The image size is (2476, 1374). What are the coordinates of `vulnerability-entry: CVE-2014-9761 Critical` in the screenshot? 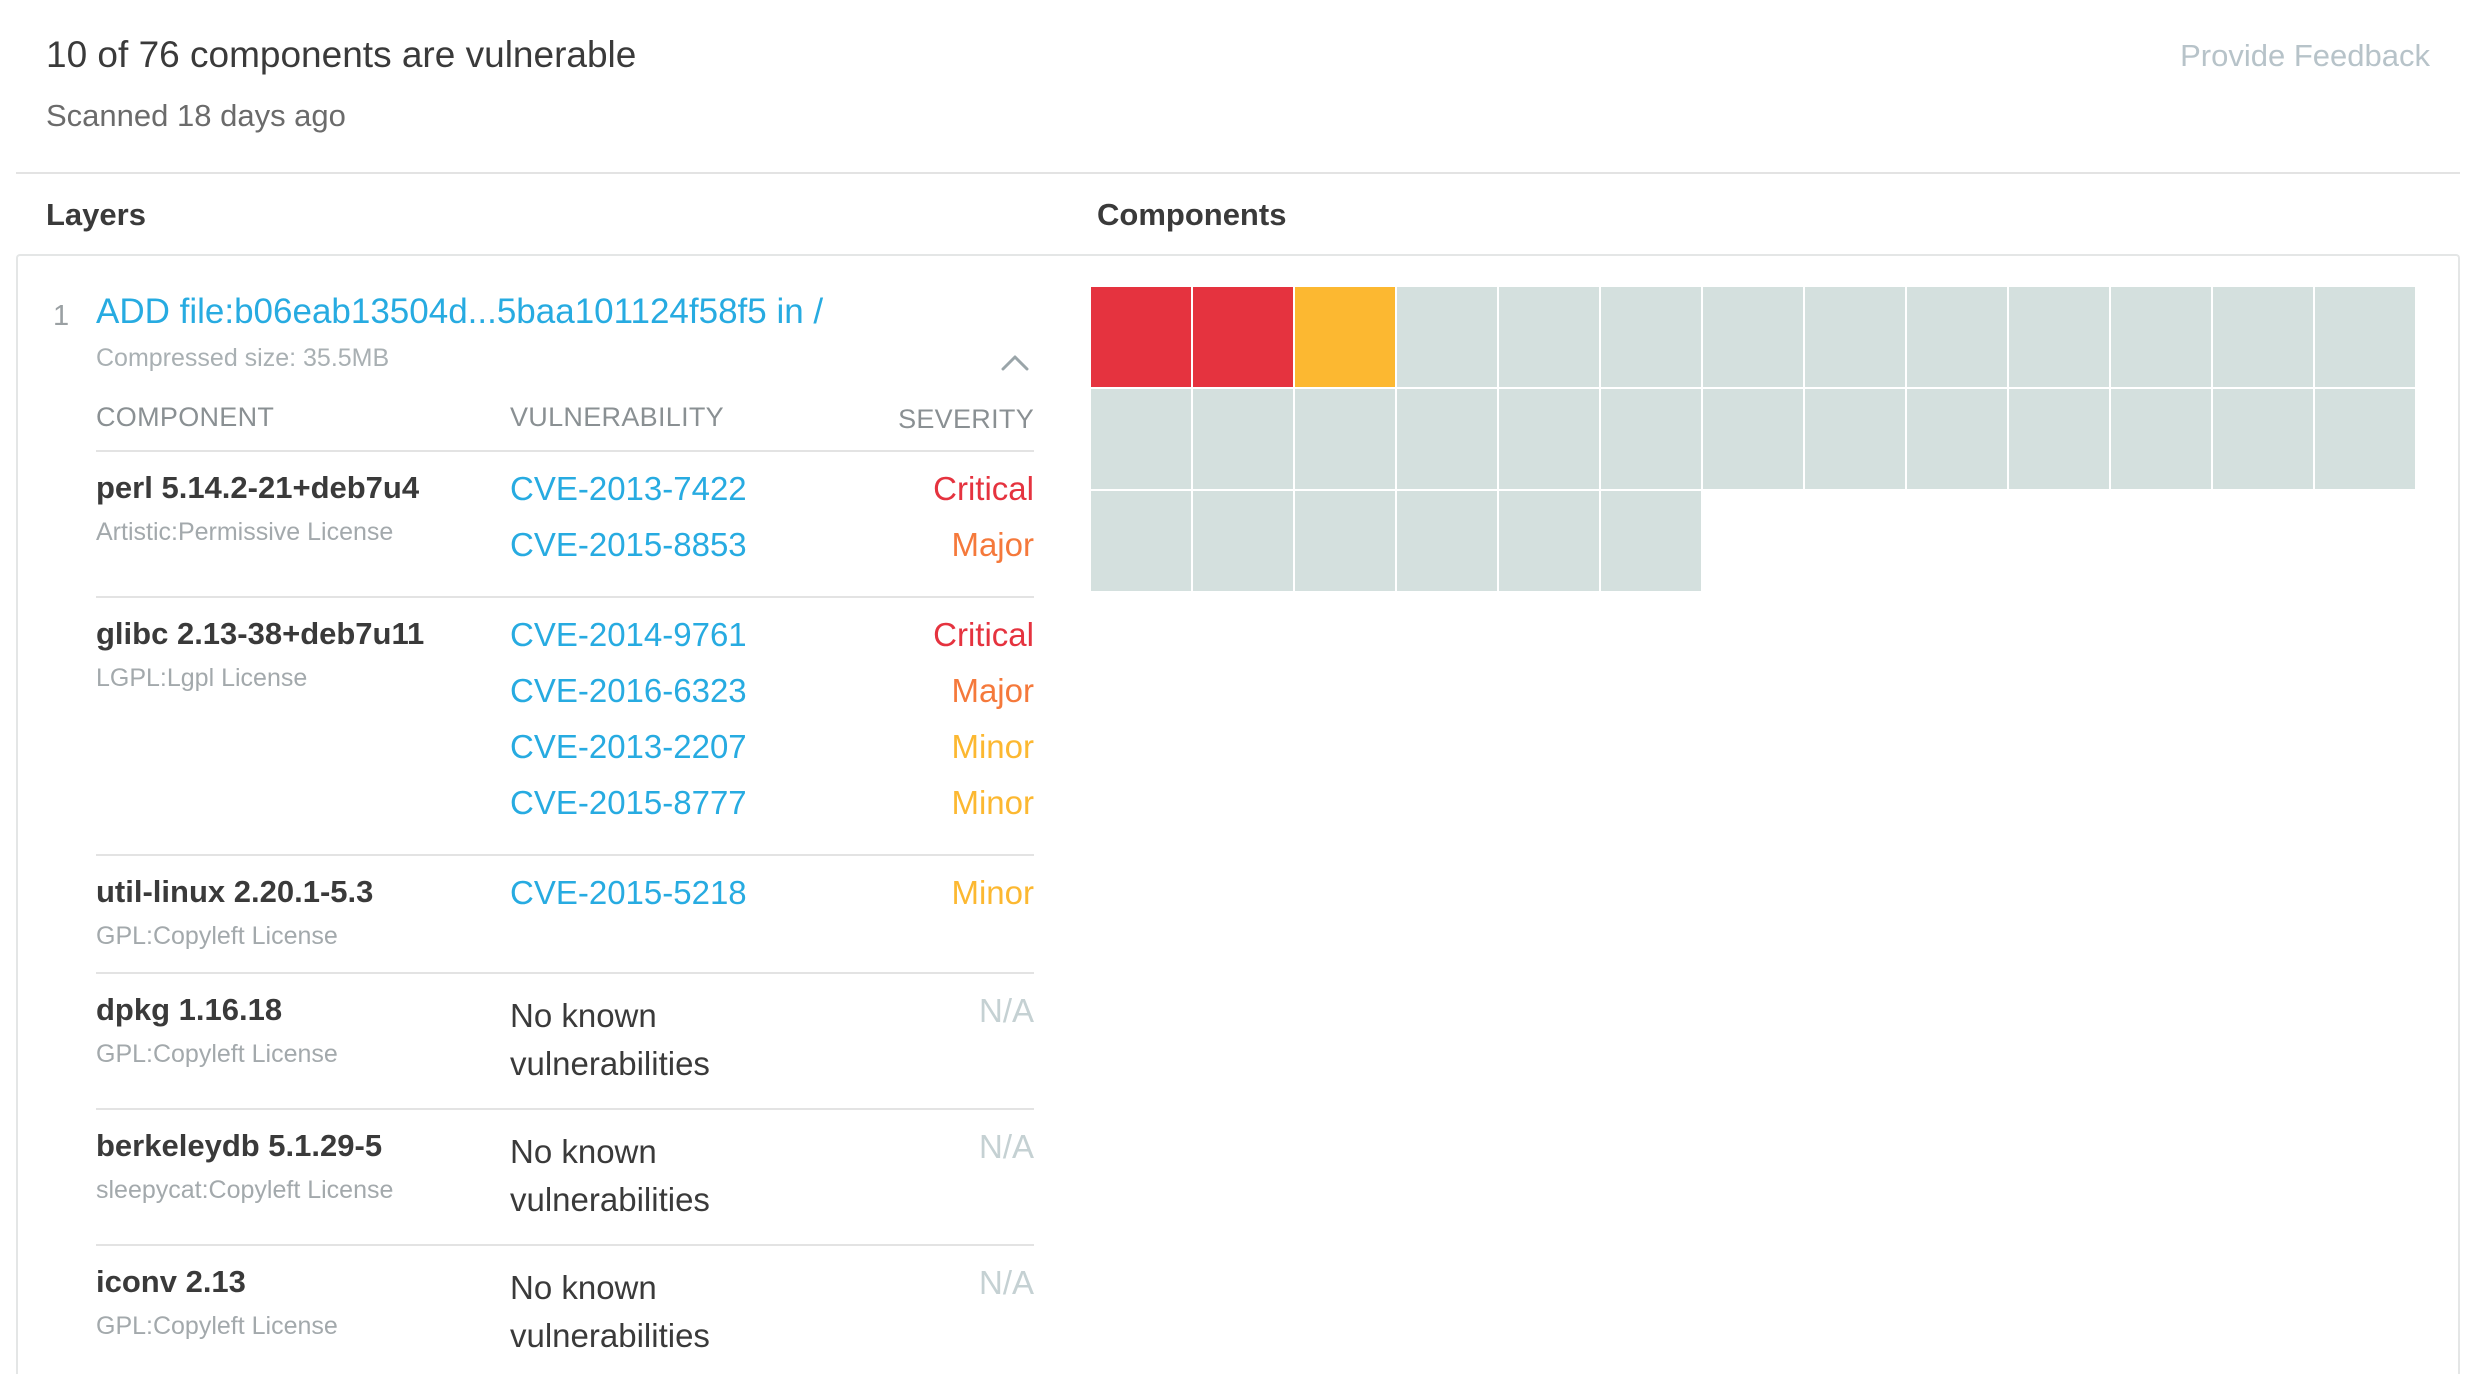 It's located at (772, 644).